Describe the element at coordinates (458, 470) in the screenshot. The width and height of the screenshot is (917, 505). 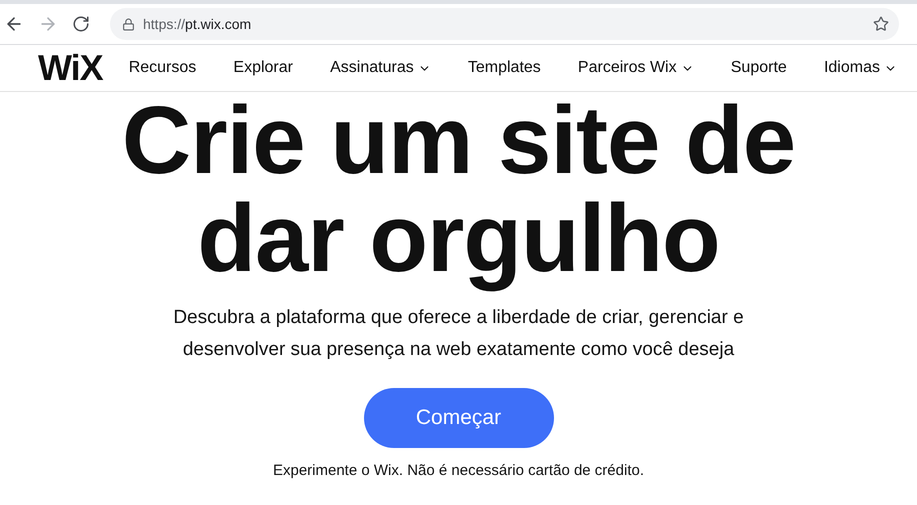
I see `note-text: Experimente o Wix. Não é necessário cartão de crédito.` at that location.